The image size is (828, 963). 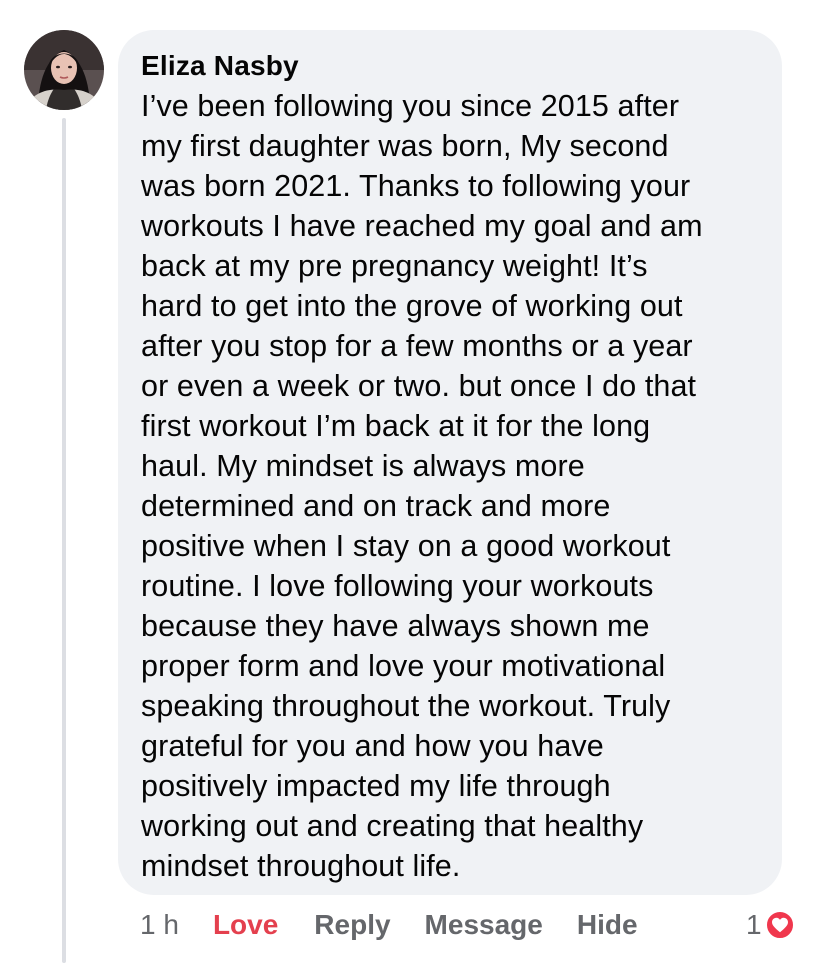 I want to click on avatar, so click(x=64, y=70).